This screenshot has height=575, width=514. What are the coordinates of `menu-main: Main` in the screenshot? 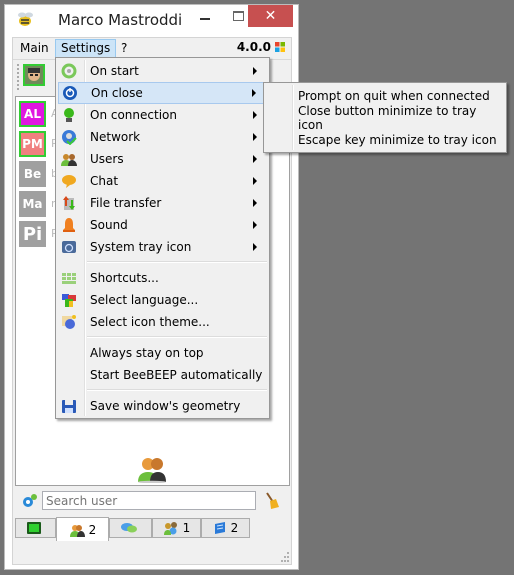 It's located at (34, 48).